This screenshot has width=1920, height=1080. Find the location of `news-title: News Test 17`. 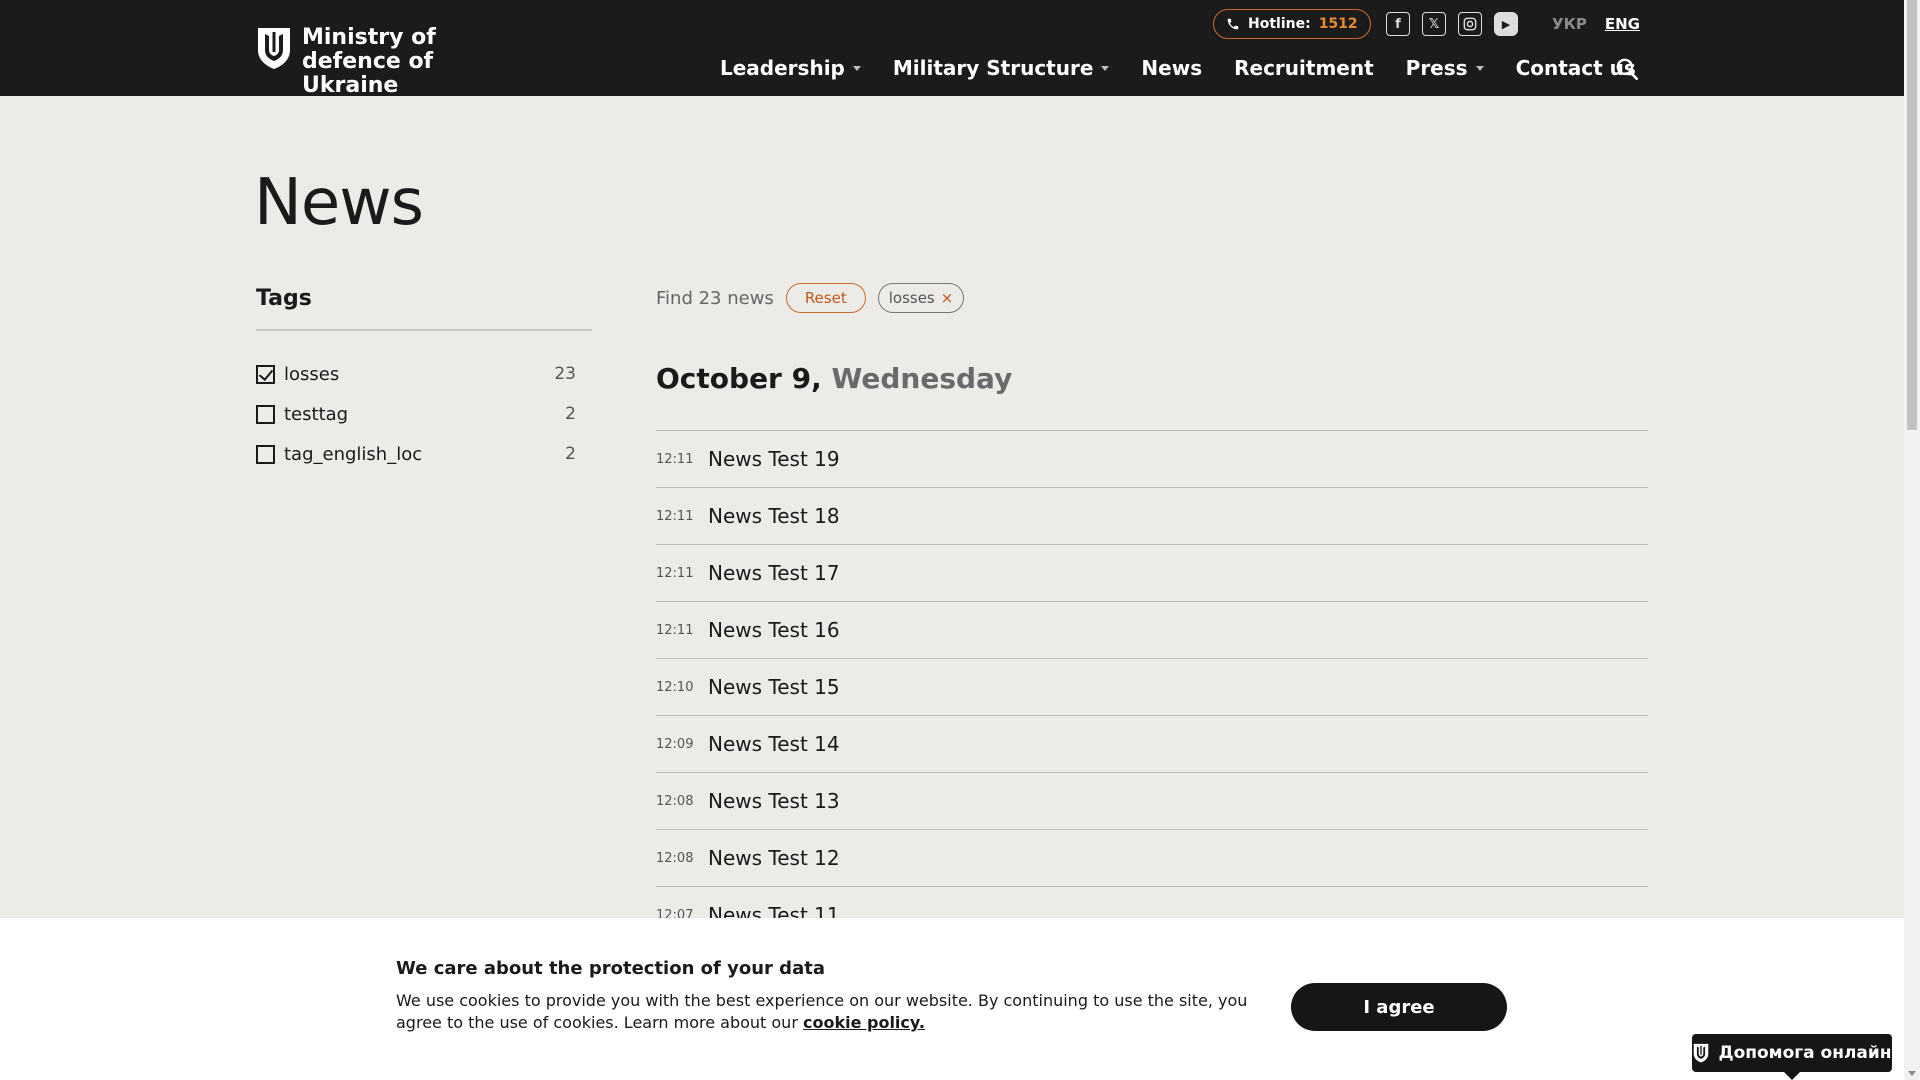

news-title: News Test 17 is located at coordinates (774, 573).